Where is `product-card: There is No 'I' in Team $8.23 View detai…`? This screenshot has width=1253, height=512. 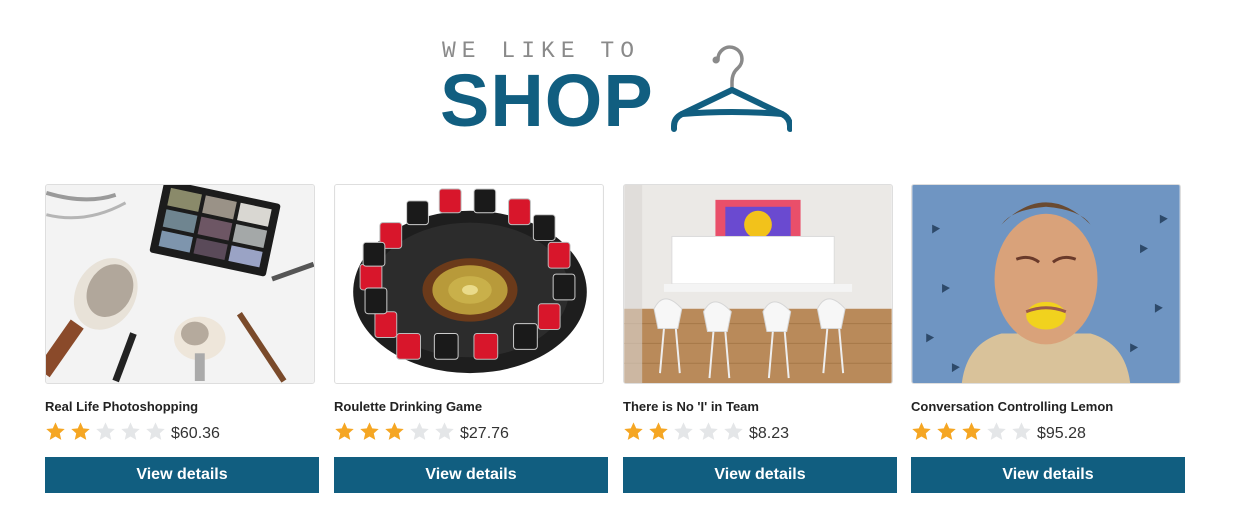
product-card: There is No 'I' in Team $8.23 View detai… is located at coordinates (760, 339).